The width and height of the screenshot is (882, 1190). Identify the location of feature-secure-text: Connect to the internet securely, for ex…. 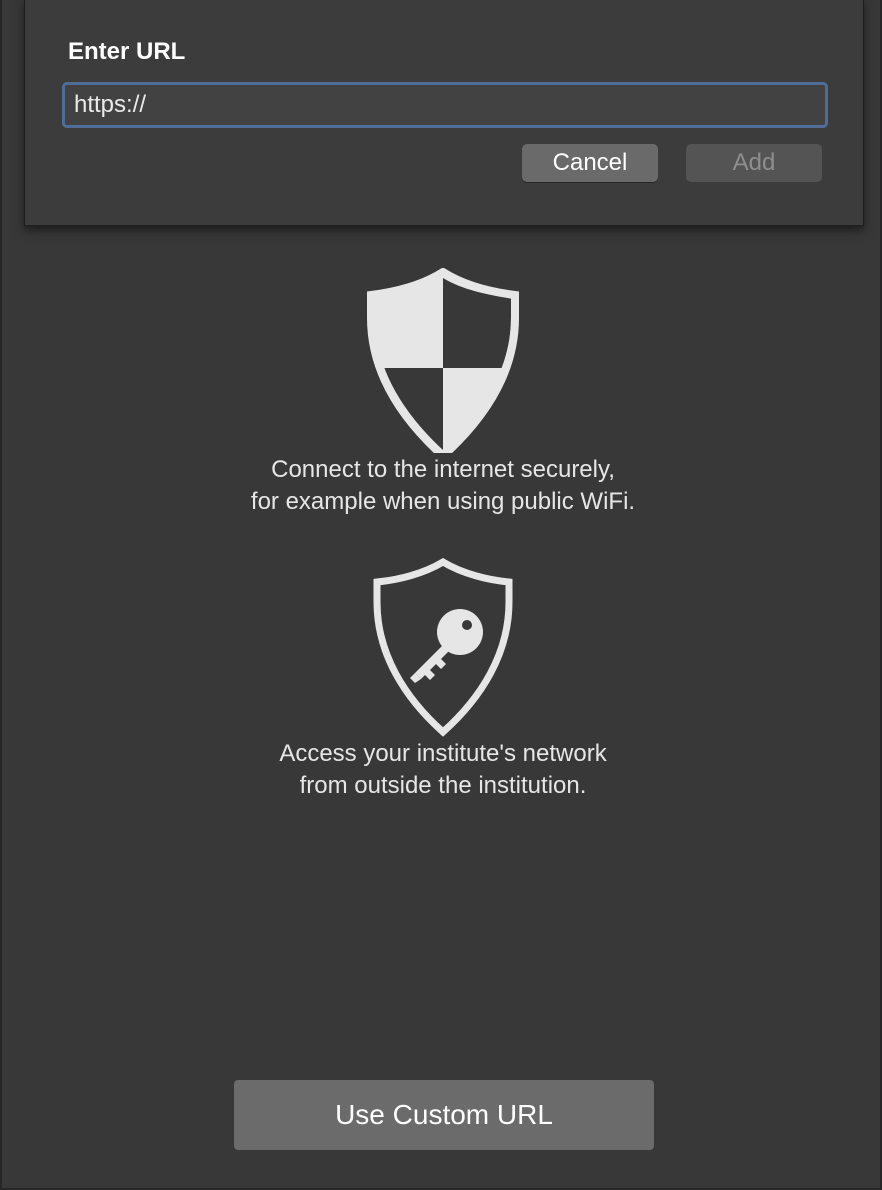
(442, 486).